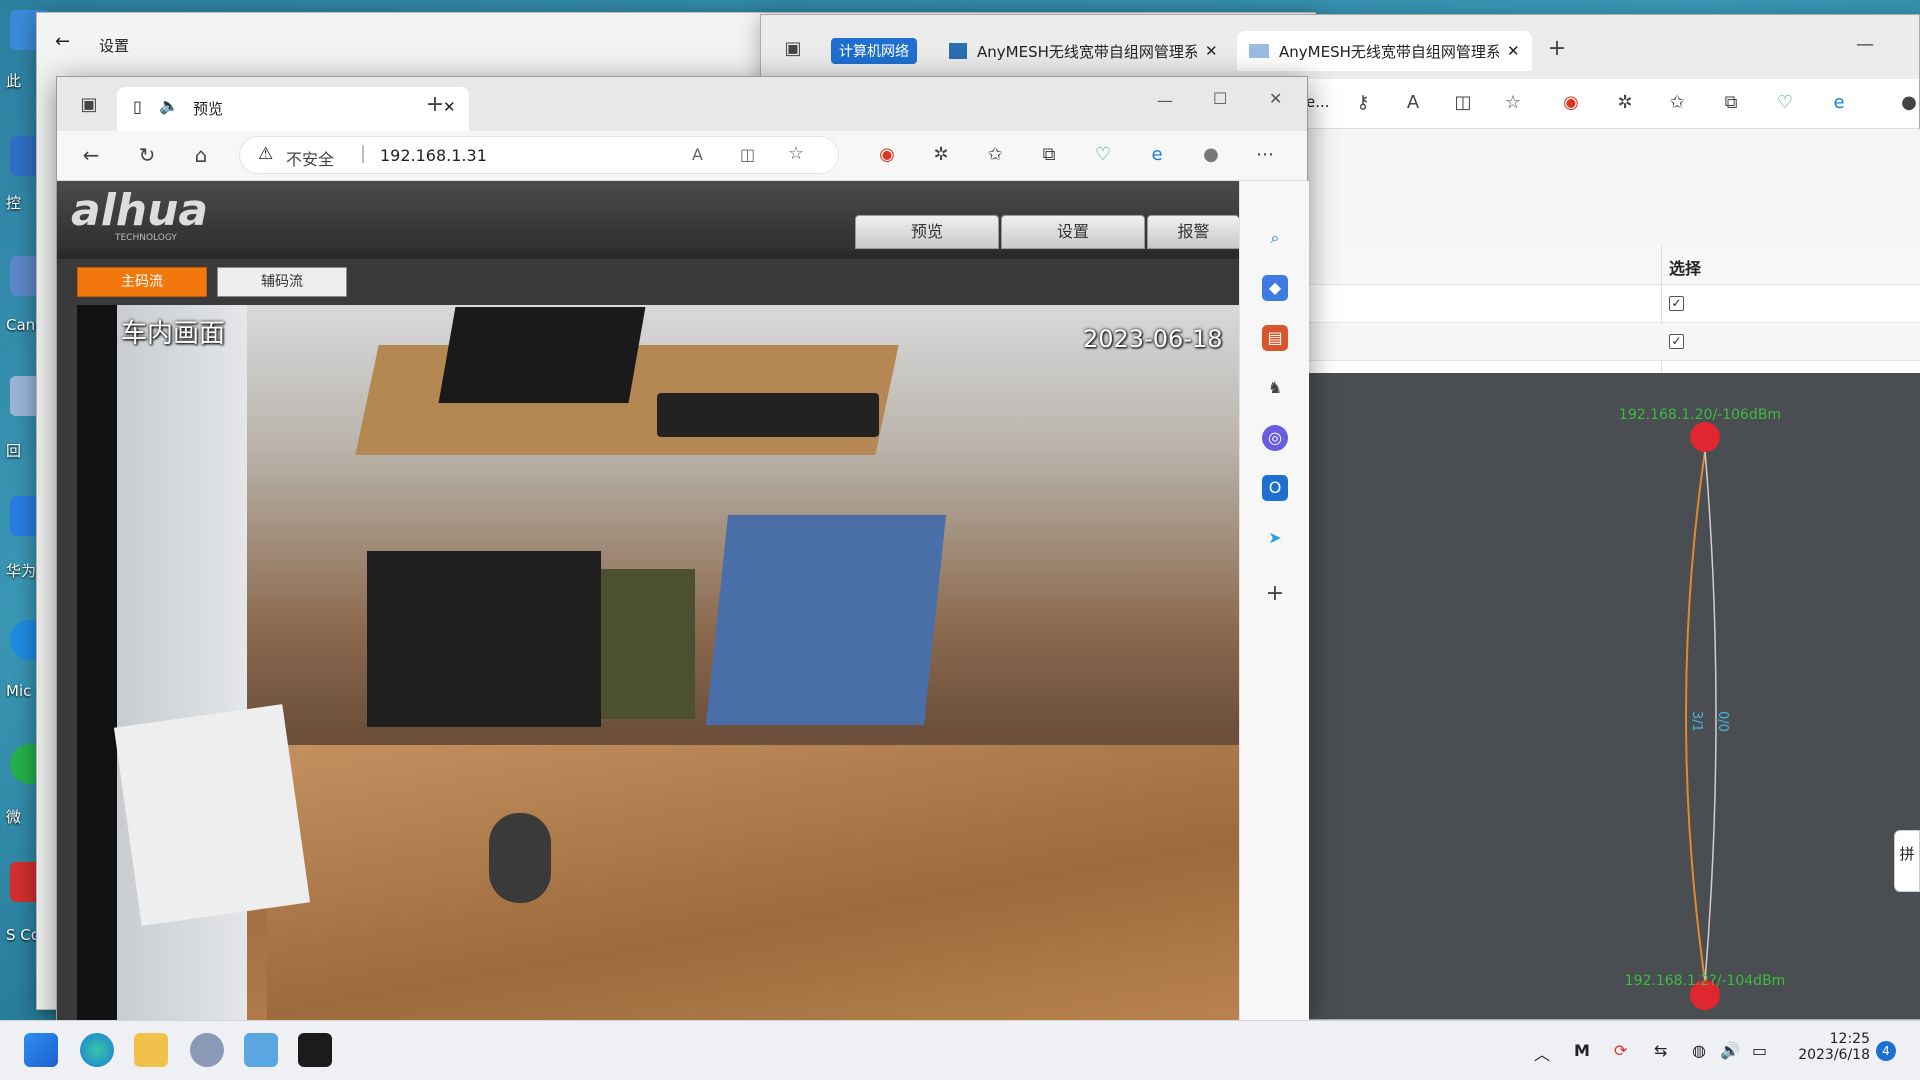 The image size is (1920, 1080). Describe the element at coordinates (1699, 1050) in the screenshot. I see `globe-icon: ◍` at that location.